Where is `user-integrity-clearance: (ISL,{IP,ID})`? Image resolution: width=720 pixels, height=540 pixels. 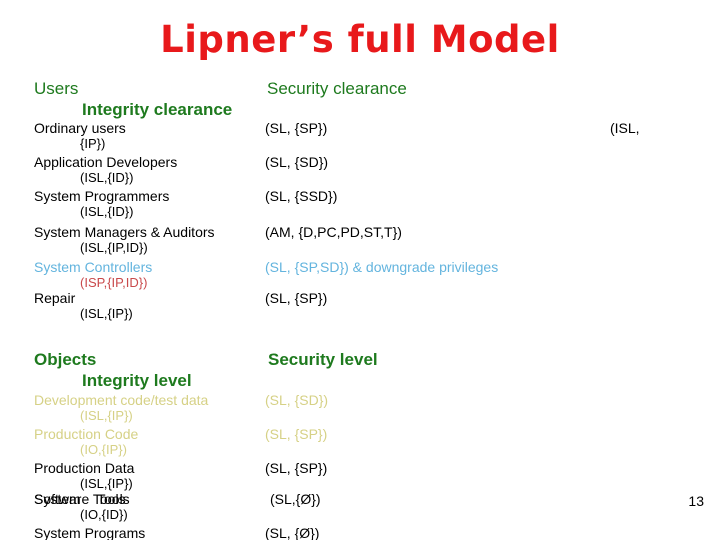 user-integrity-clearance: (ISL,{IP,ID}) is located at coordinates (114, 247).